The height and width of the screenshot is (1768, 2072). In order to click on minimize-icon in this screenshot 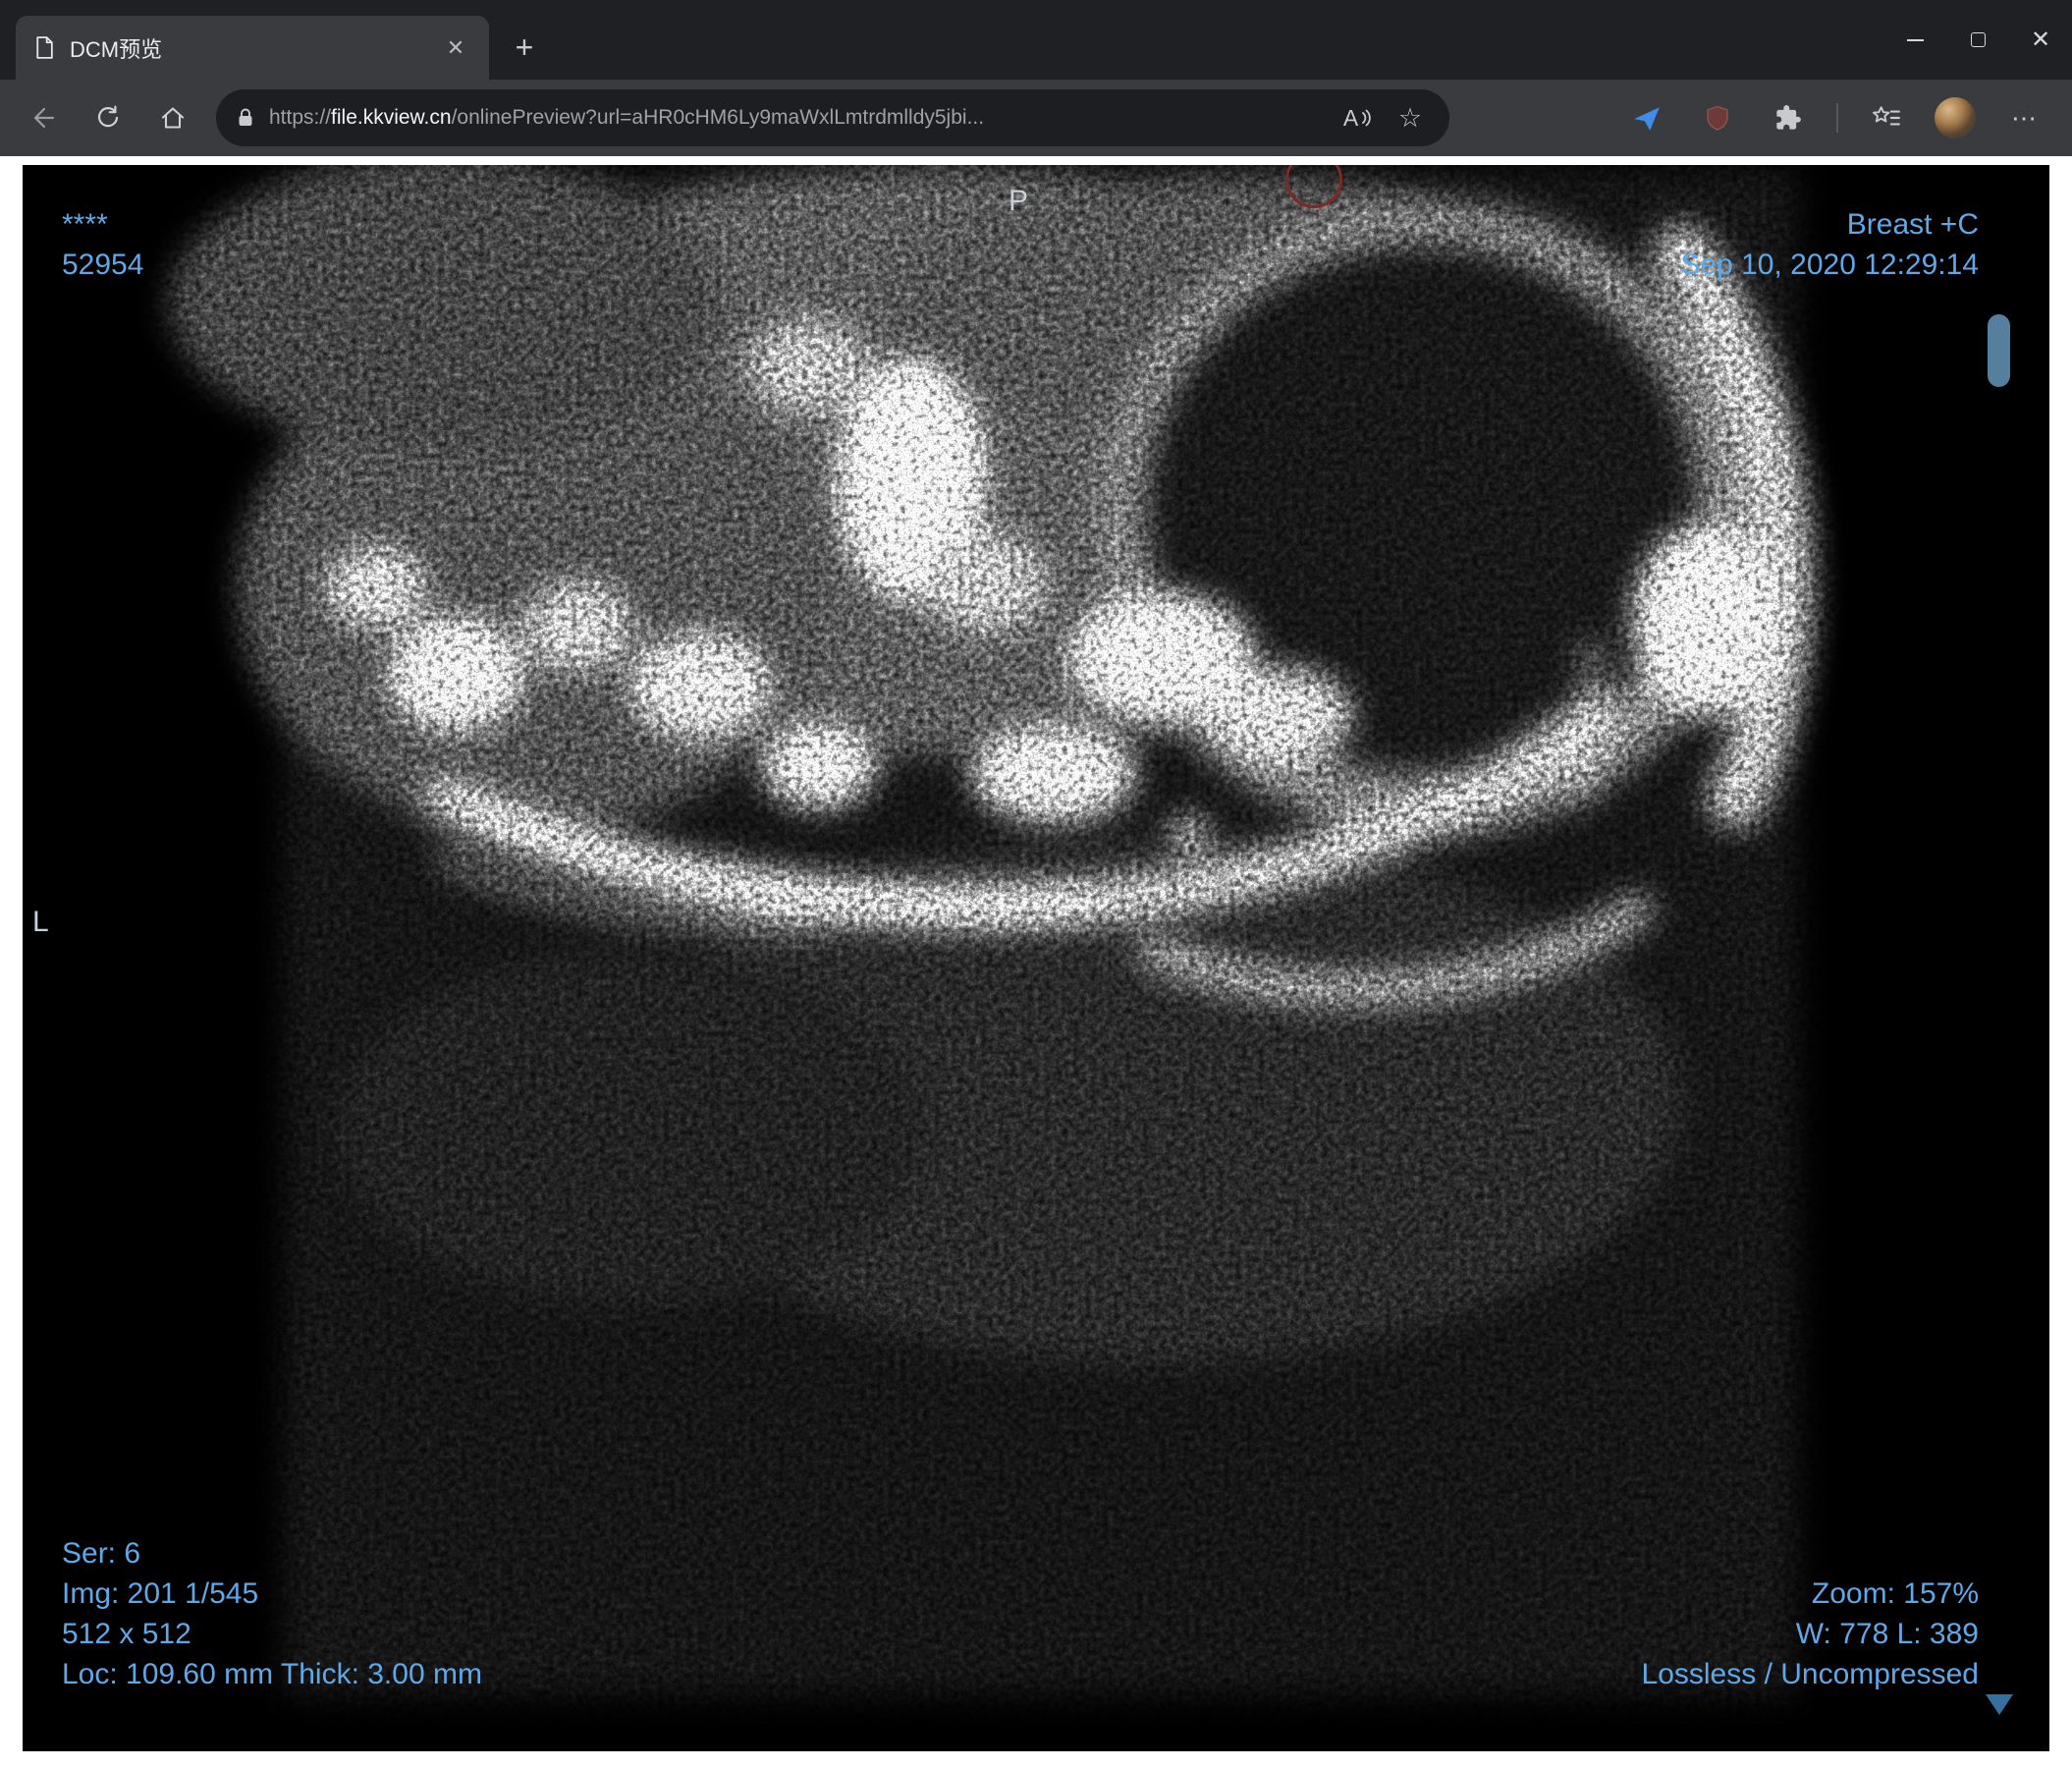, I will do `click(1915, 39)`.